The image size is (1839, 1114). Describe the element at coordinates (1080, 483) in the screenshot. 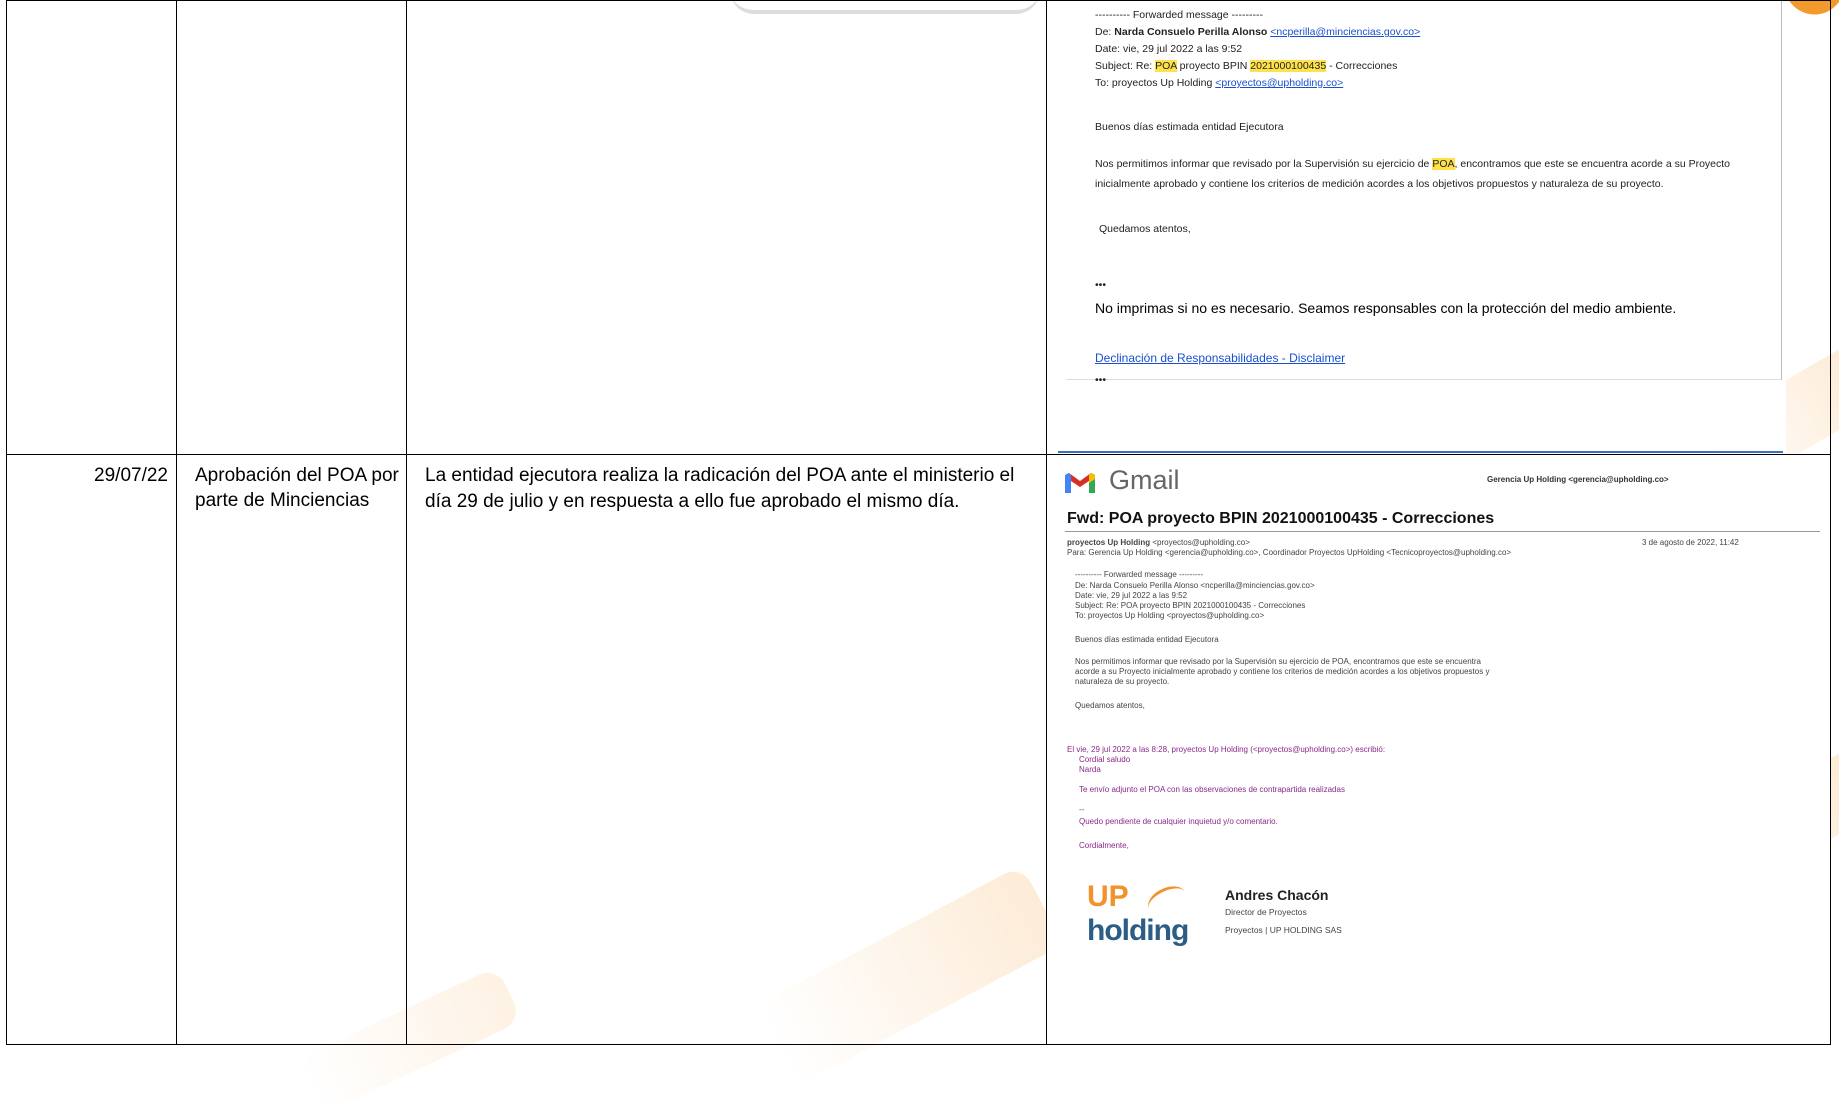

I see `gmail-logo-icon` at that location.